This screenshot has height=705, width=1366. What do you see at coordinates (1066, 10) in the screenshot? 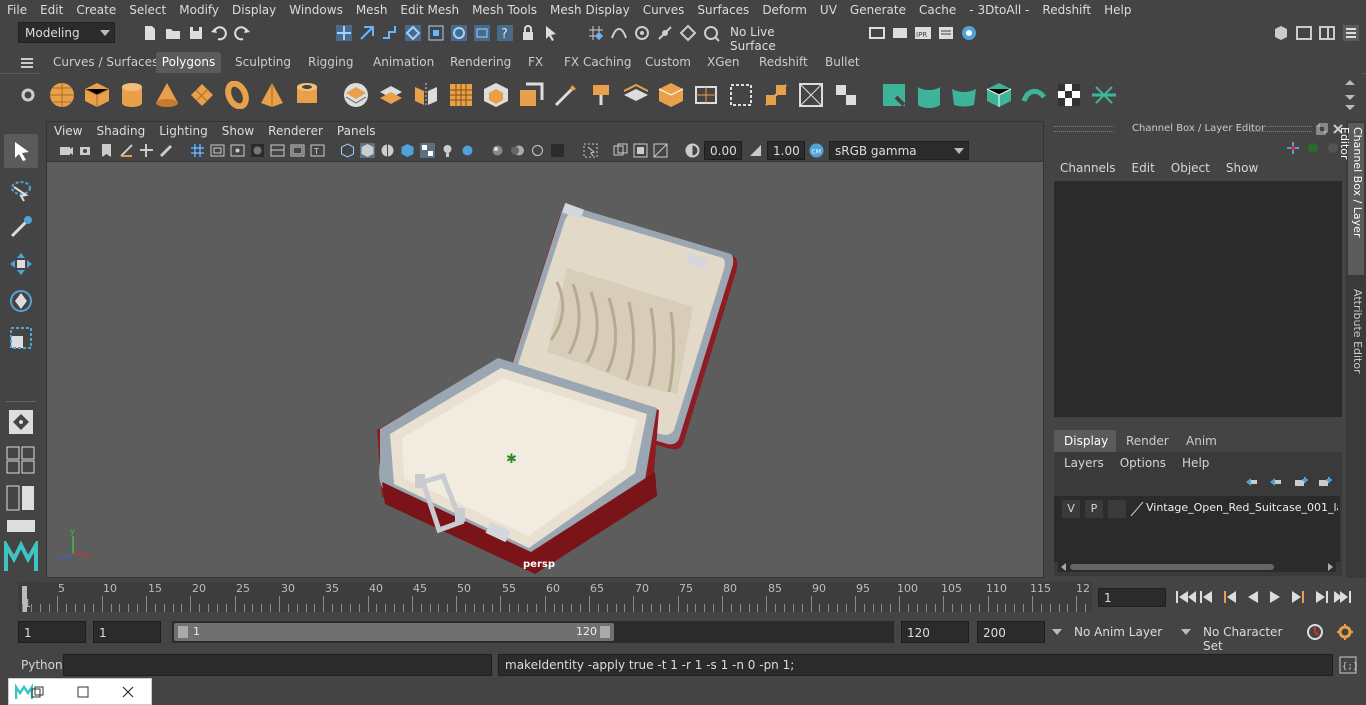
I see `menu-redshift: Redshift` at bounding box center [1066, 10].